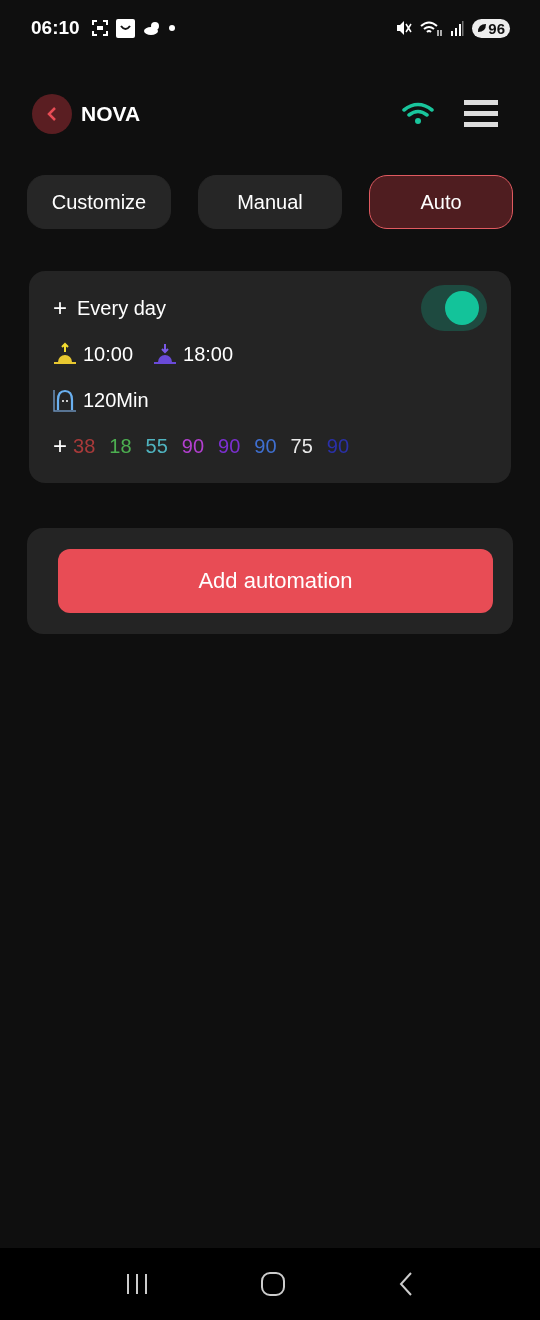 Image resolution: width=540 pixels, height=1320 pixels. I want to click on mode-tab: Manual, so click(270, 202).